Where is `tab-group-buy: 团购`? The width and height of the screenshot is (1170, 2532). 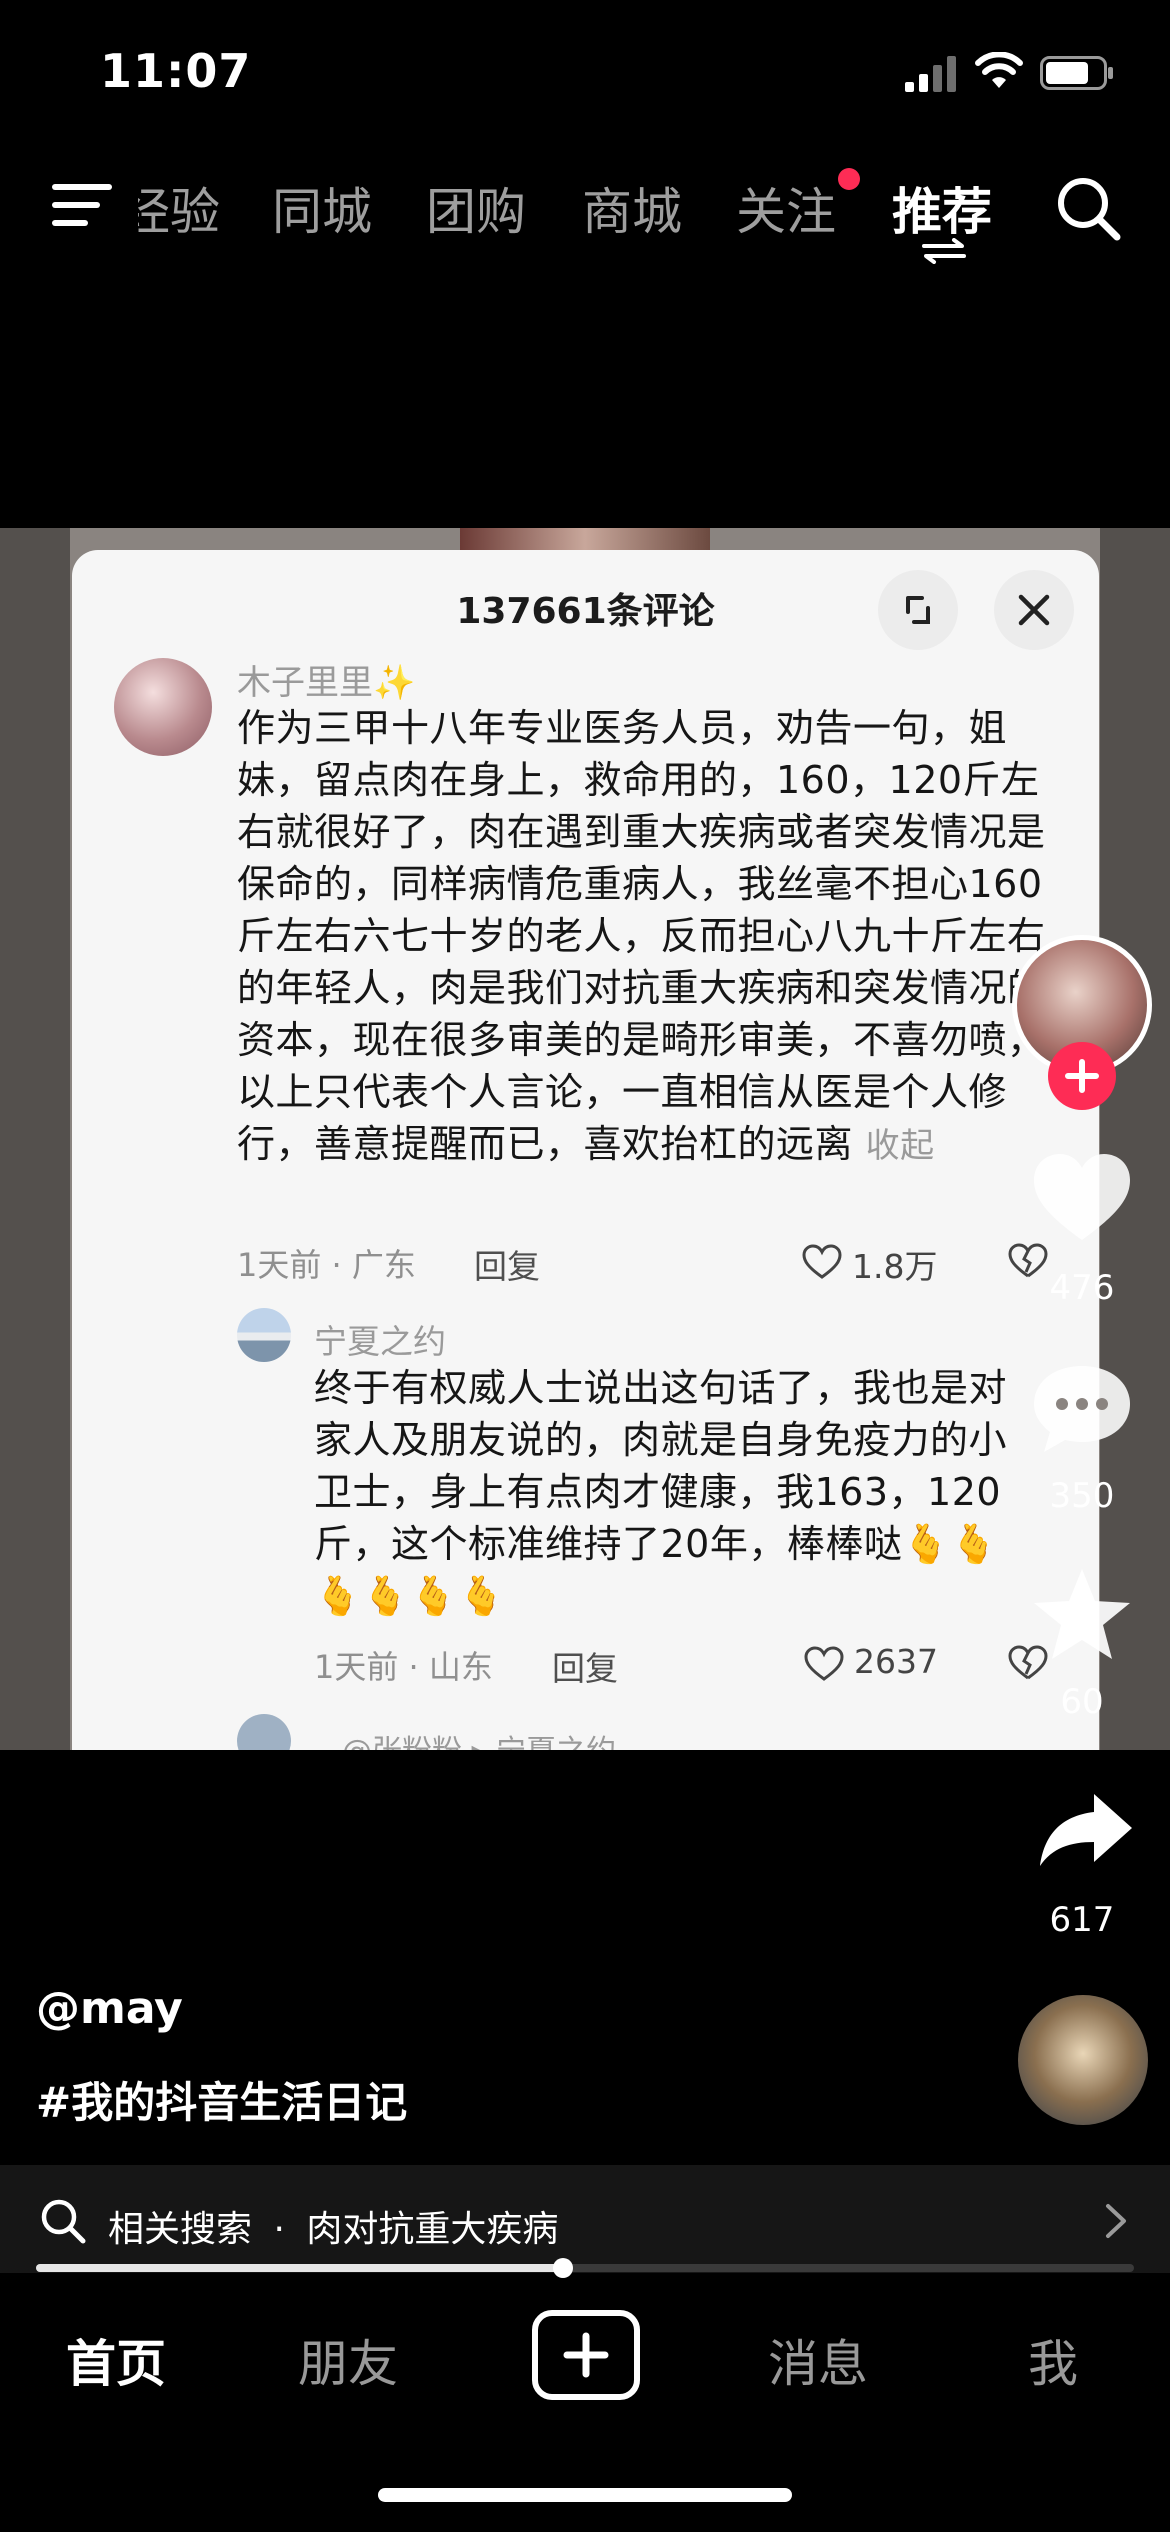
tab-group-buy: 团购 is located at coordinates (476, 208).